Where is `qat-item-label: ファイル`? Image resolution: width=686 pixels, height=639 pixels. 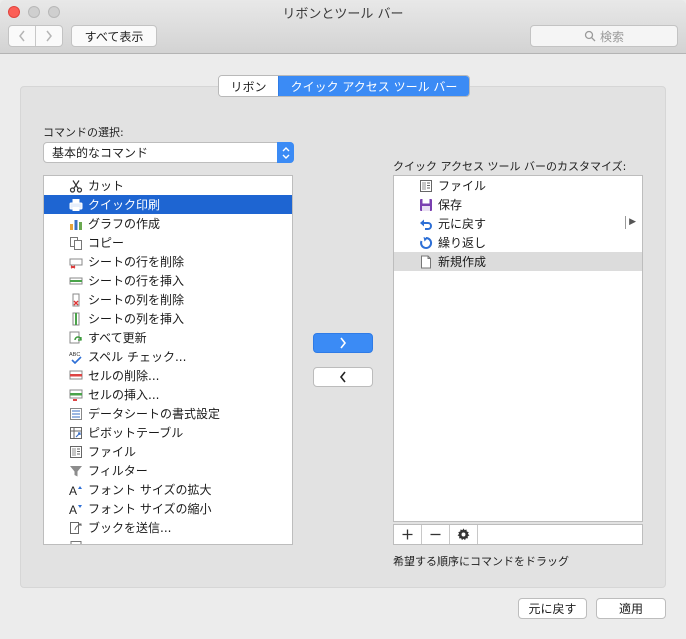 qat-item-label: ファイル is located at coordinates (462, 186).